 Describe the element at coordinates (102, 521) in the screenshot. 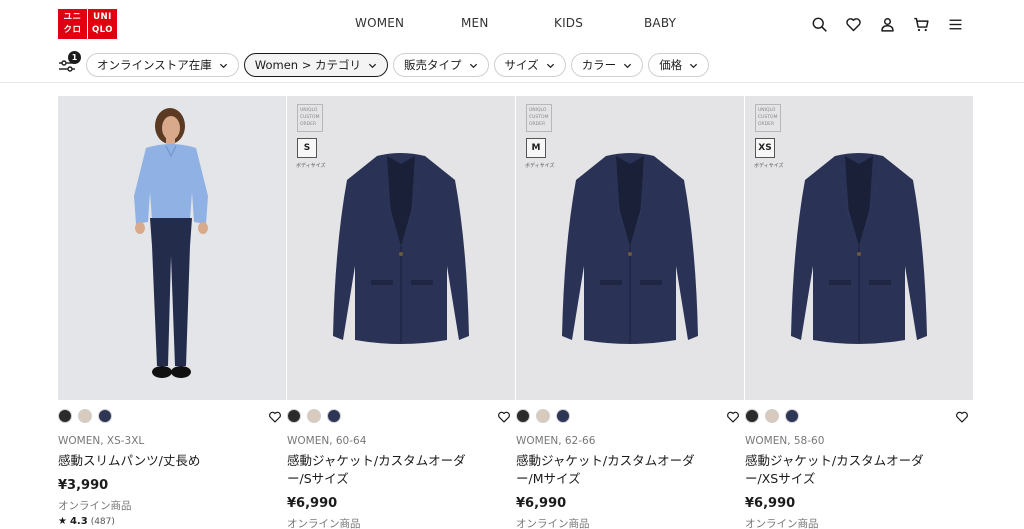

I see `review-count: (487)` at that location.